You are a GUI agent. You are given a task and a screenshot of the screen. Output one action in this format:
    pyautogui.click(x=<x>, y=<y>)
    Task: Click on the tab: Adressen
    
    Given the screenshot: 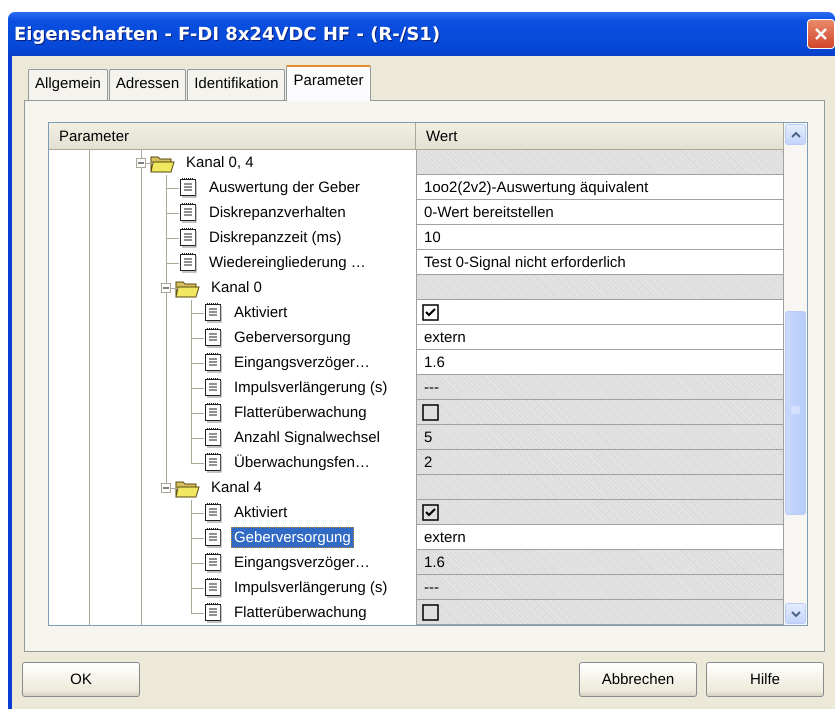 What is the action you would take?
    pyautogui.click(x=147, y=84)
    